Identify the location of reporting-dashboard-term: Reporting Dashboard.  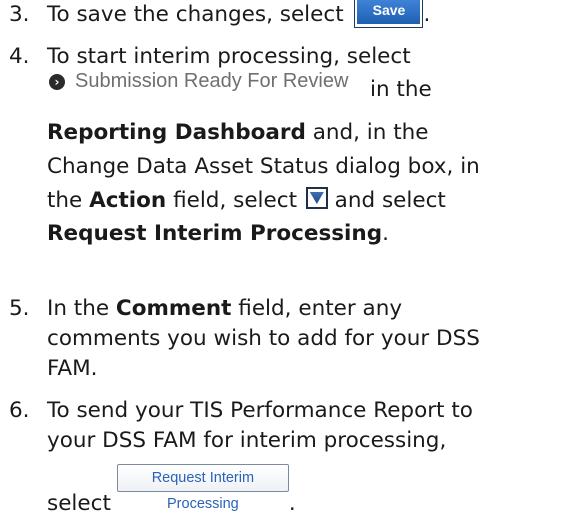
(176, 132).